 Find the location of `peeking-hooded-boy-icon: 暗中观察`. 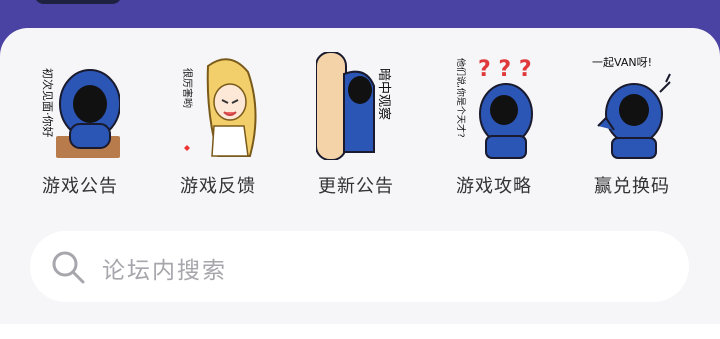

peeking-hooded-boy-icon: 暗中观察 is located at coordinates (353, 106).